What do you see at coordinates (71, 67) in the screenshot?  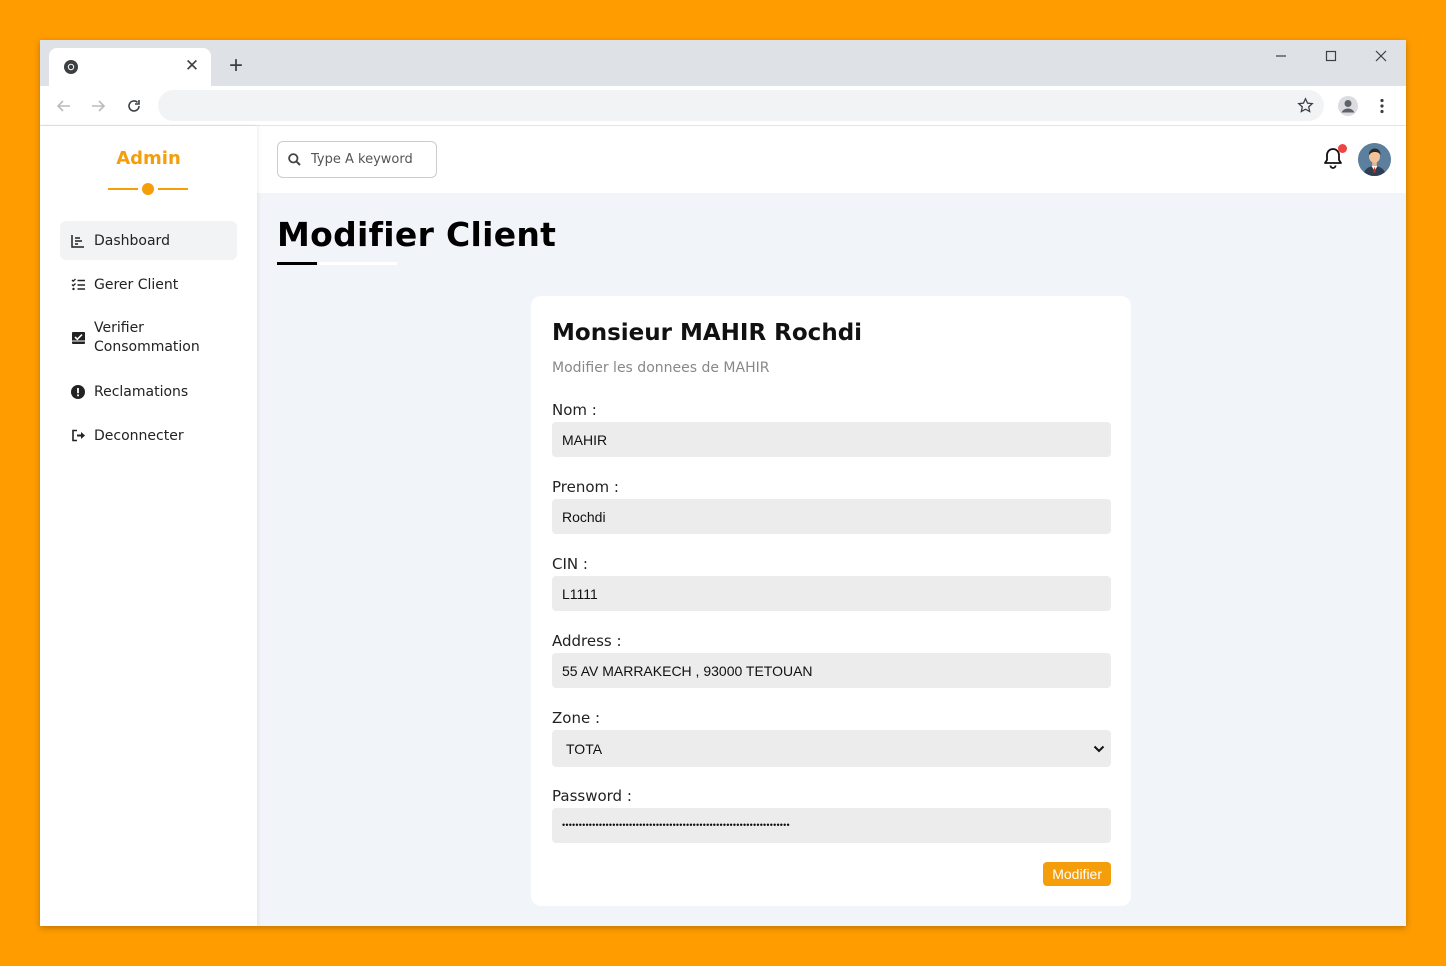 I see `chrome-favicon-icon` at bounding box center [71, 67].